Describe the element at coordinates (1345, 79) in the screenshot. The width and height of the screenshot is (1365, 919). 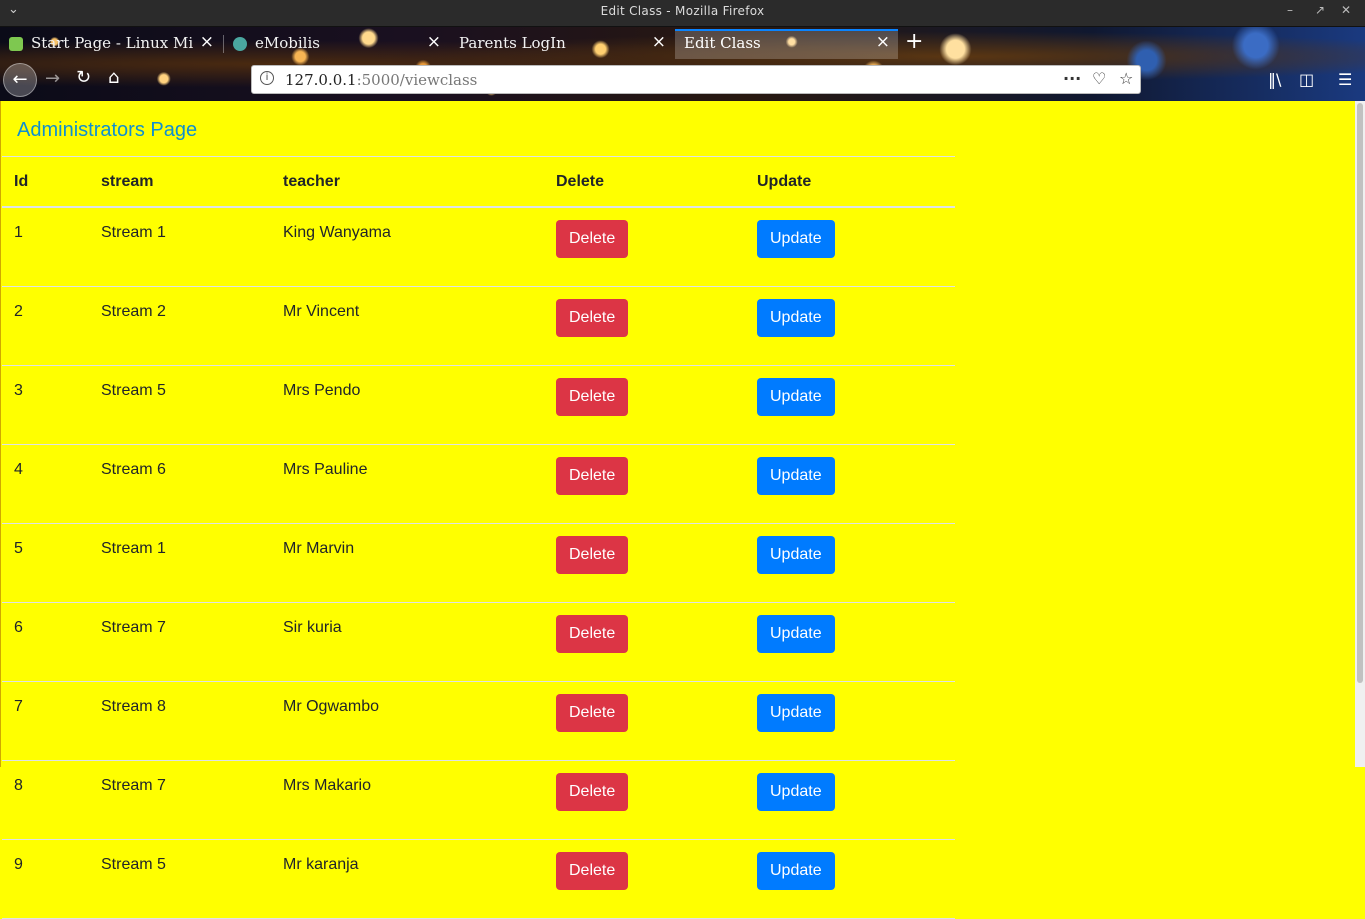
I see `hamburger-menu-icon: ☰` at that location.